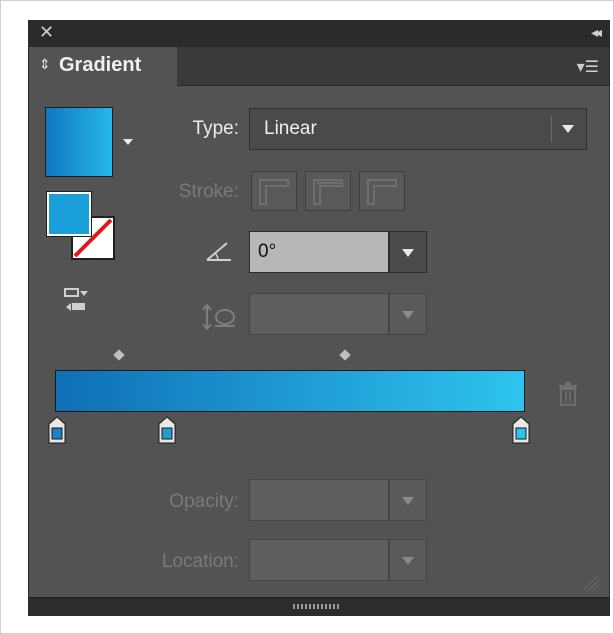 The height and width of the screenshot is (634, 614). Describe the element at coordinates (200, 561) in the screenshot. I see `location-label: Location:` at that location.